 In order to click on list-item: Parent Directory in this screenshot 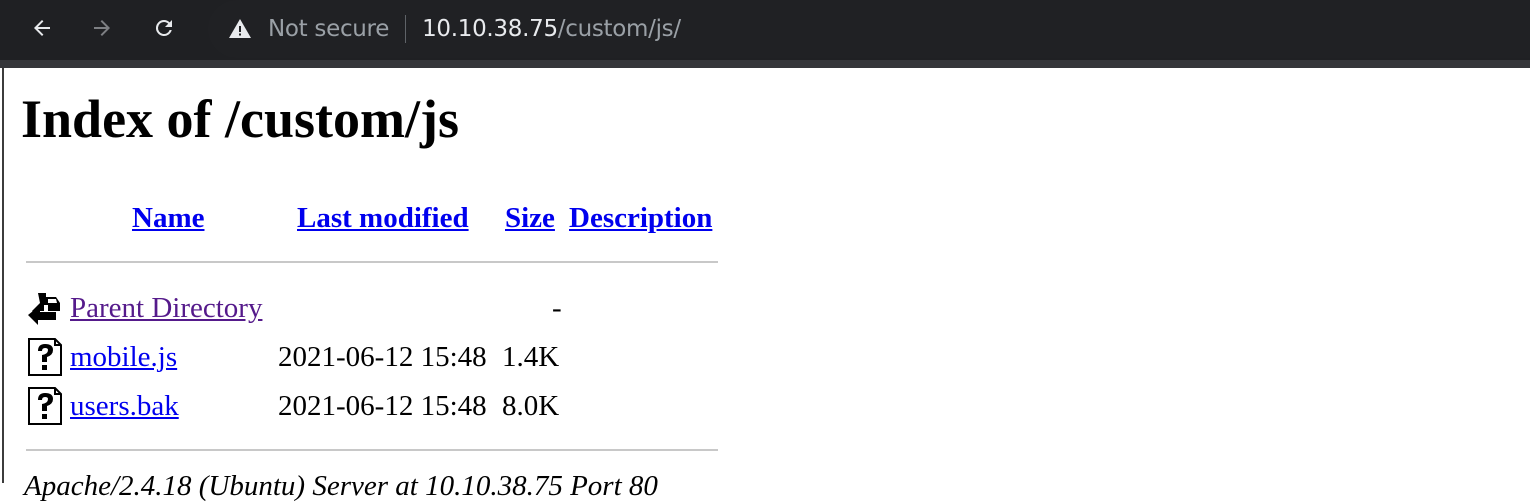, I will do `click(166, 308)`.